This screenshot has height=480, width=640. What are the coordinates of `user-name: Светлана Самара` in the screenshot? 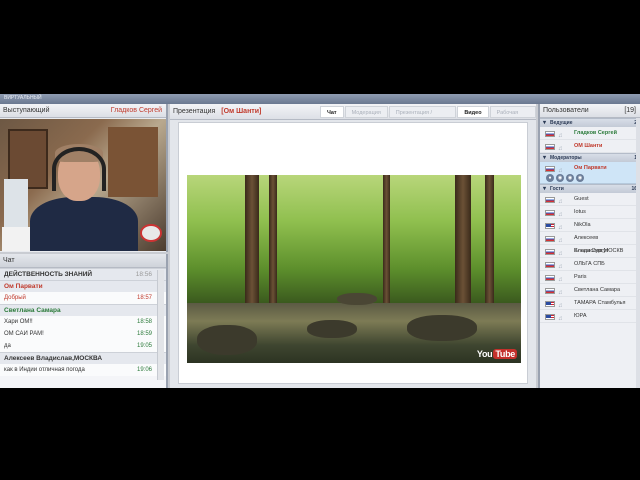 It's located at (597, 290).